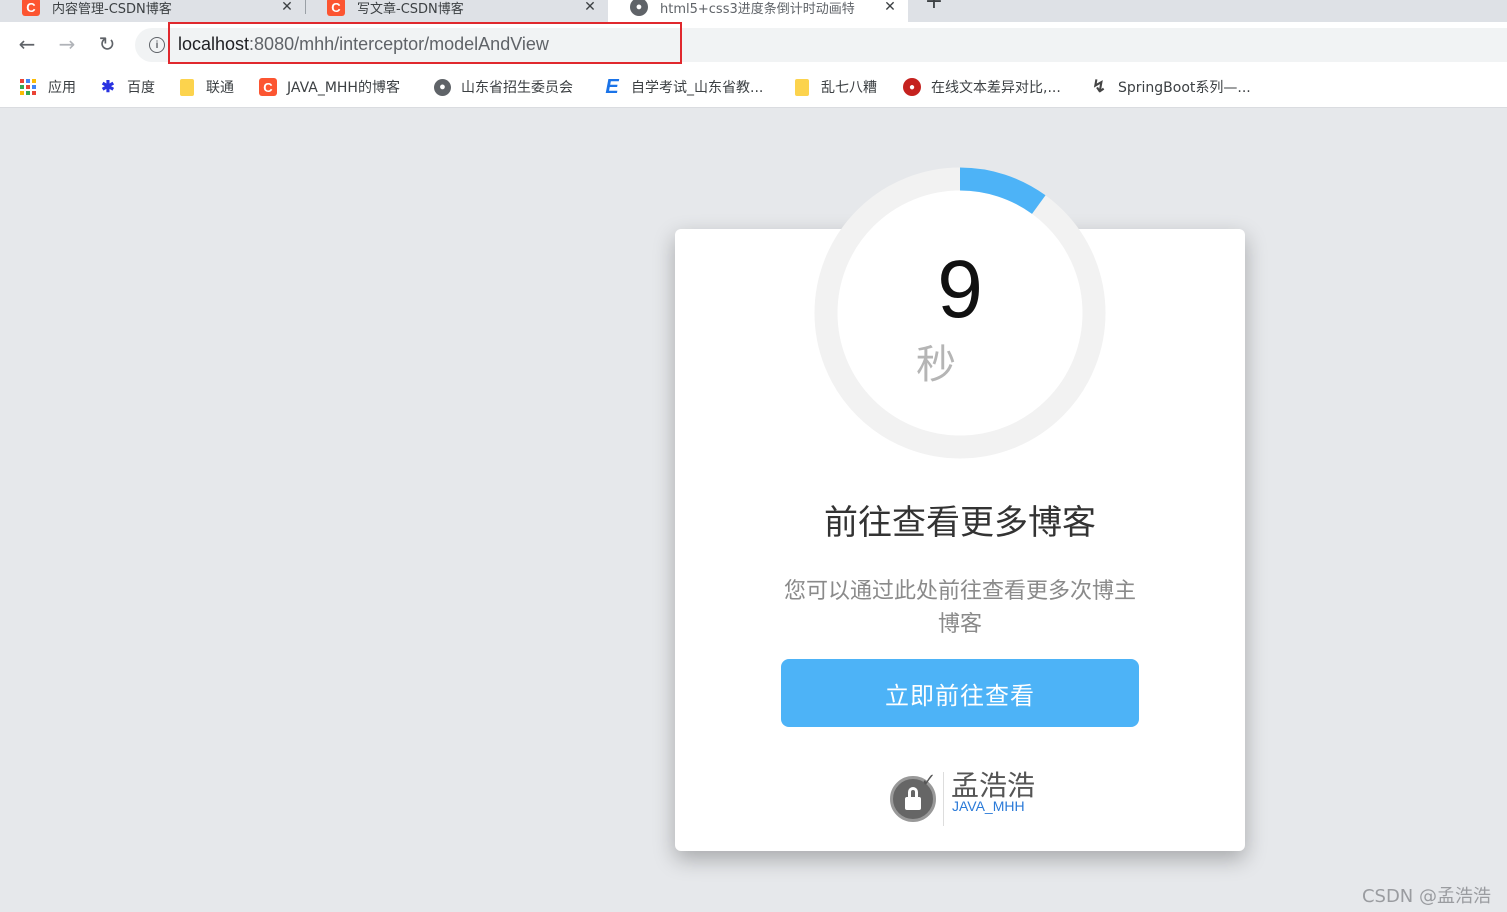 The image size is (1507, 912). I want to click on bookmark-java-mhh-blog: C JAVA_MHH的博客, so click(329, 87).